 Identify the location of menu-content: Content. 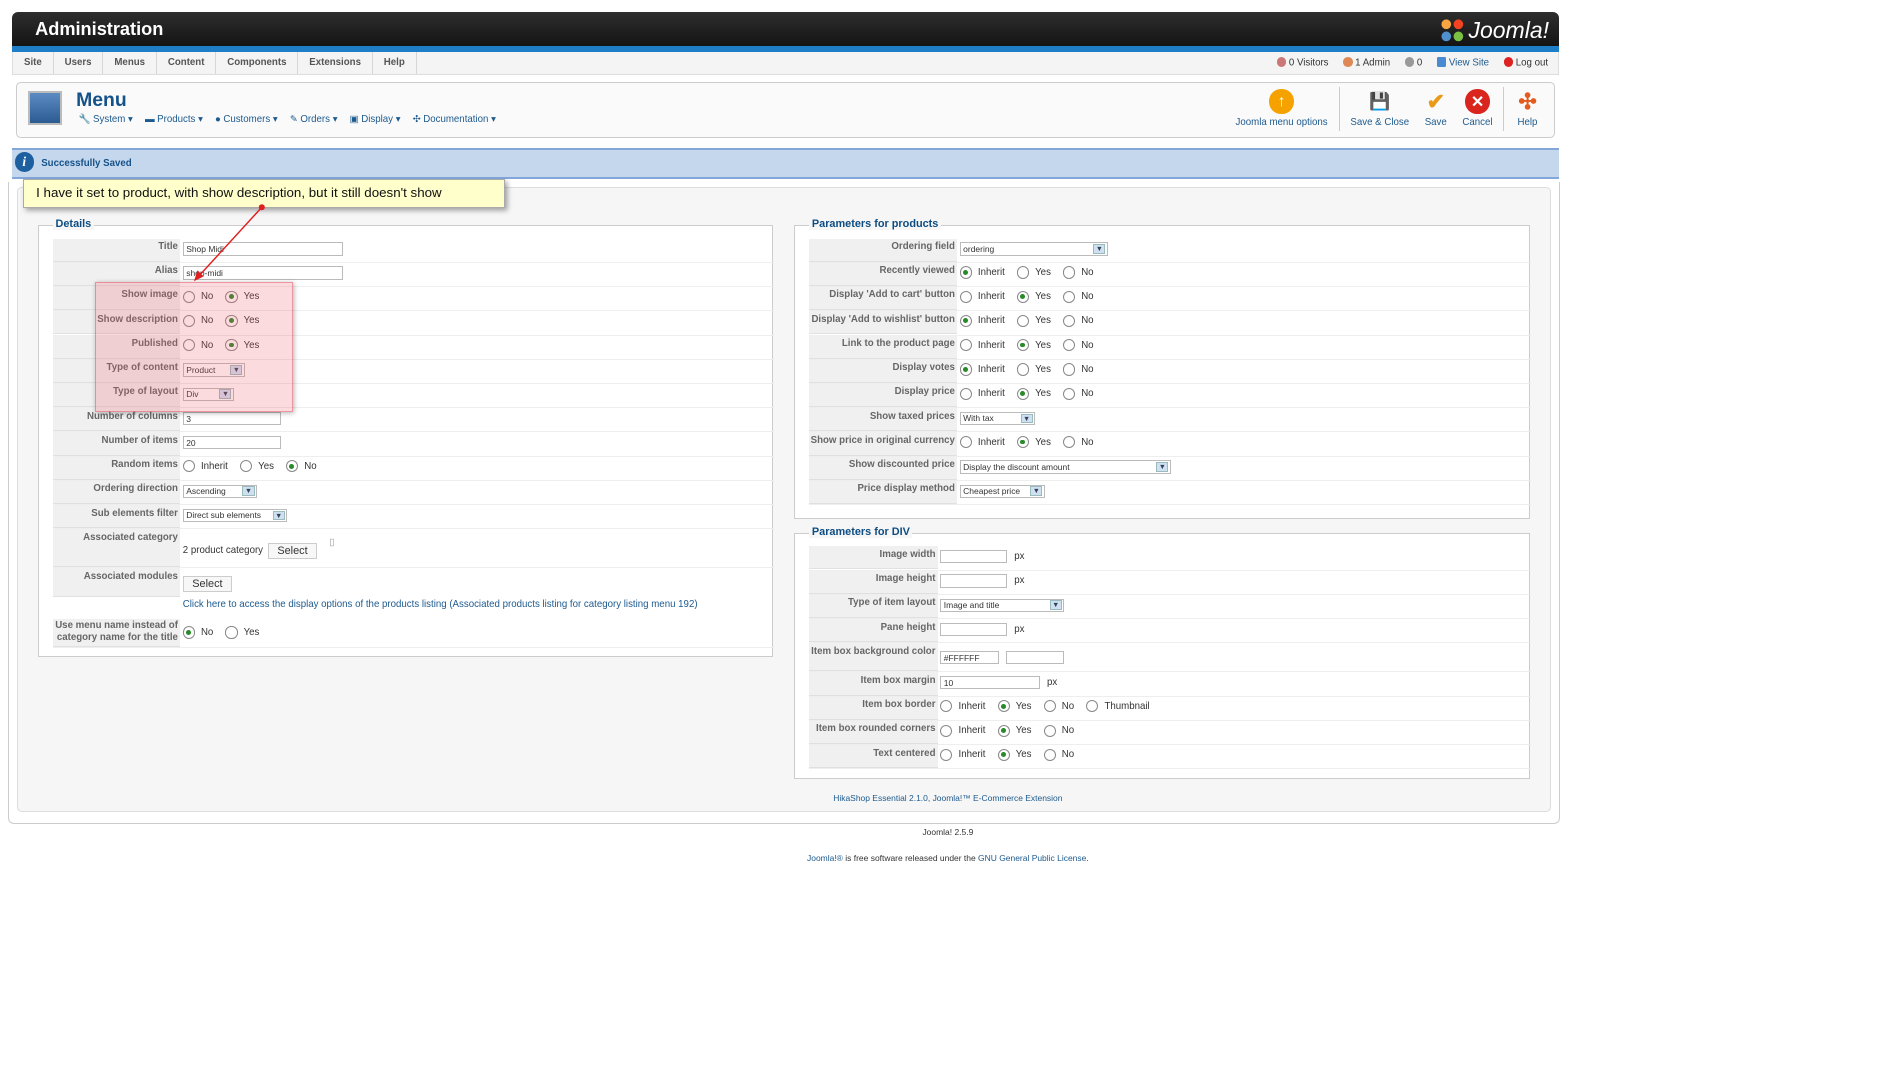
(187, 63).